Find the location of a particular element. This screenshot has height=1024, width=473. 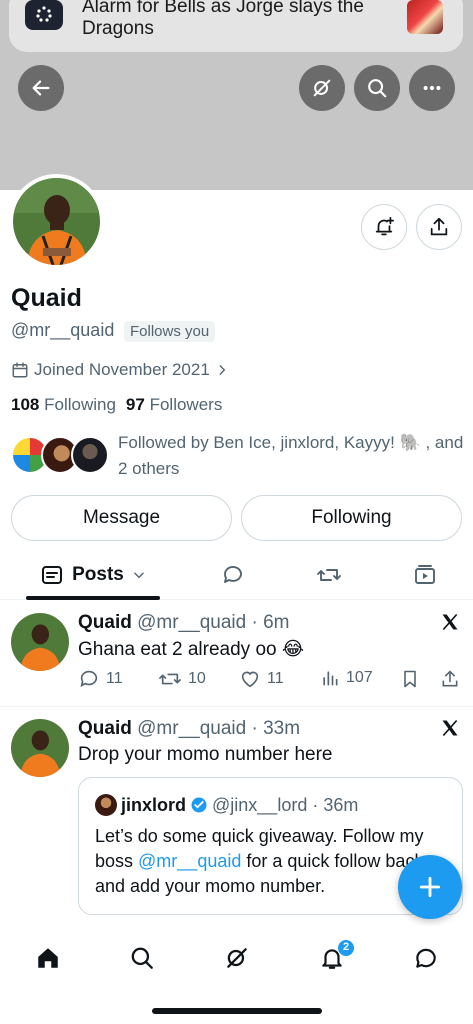

following-count: 108 is located at coordinates (25, 404).